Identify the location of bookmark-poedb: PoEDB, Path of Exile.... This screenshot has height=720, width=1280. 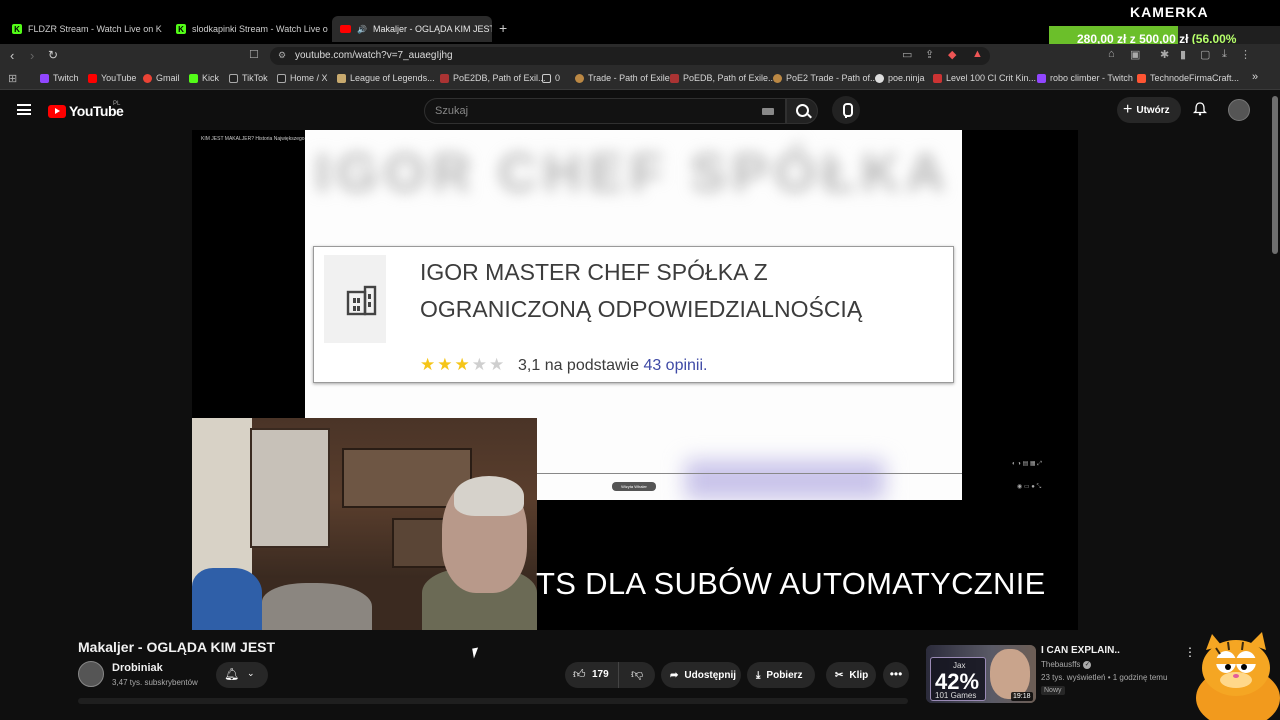
(723, 78).